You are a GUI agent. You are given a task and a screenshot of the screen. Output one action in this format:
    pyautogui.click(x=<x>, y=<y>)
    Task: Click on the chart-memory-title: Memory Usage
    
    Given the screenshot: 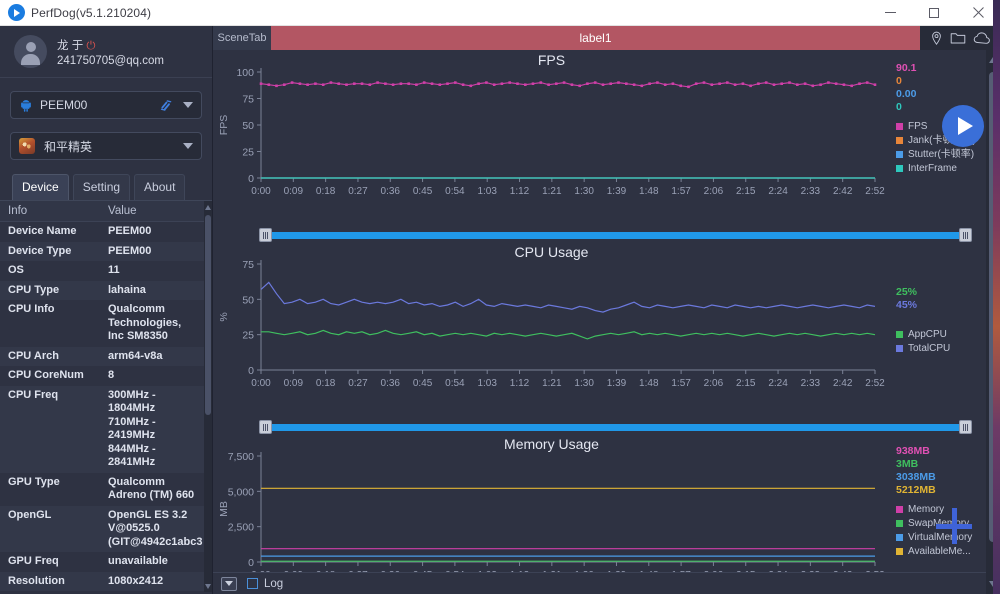 What is the action you would take?
    pyautogui.click(x=551, y=444)
    